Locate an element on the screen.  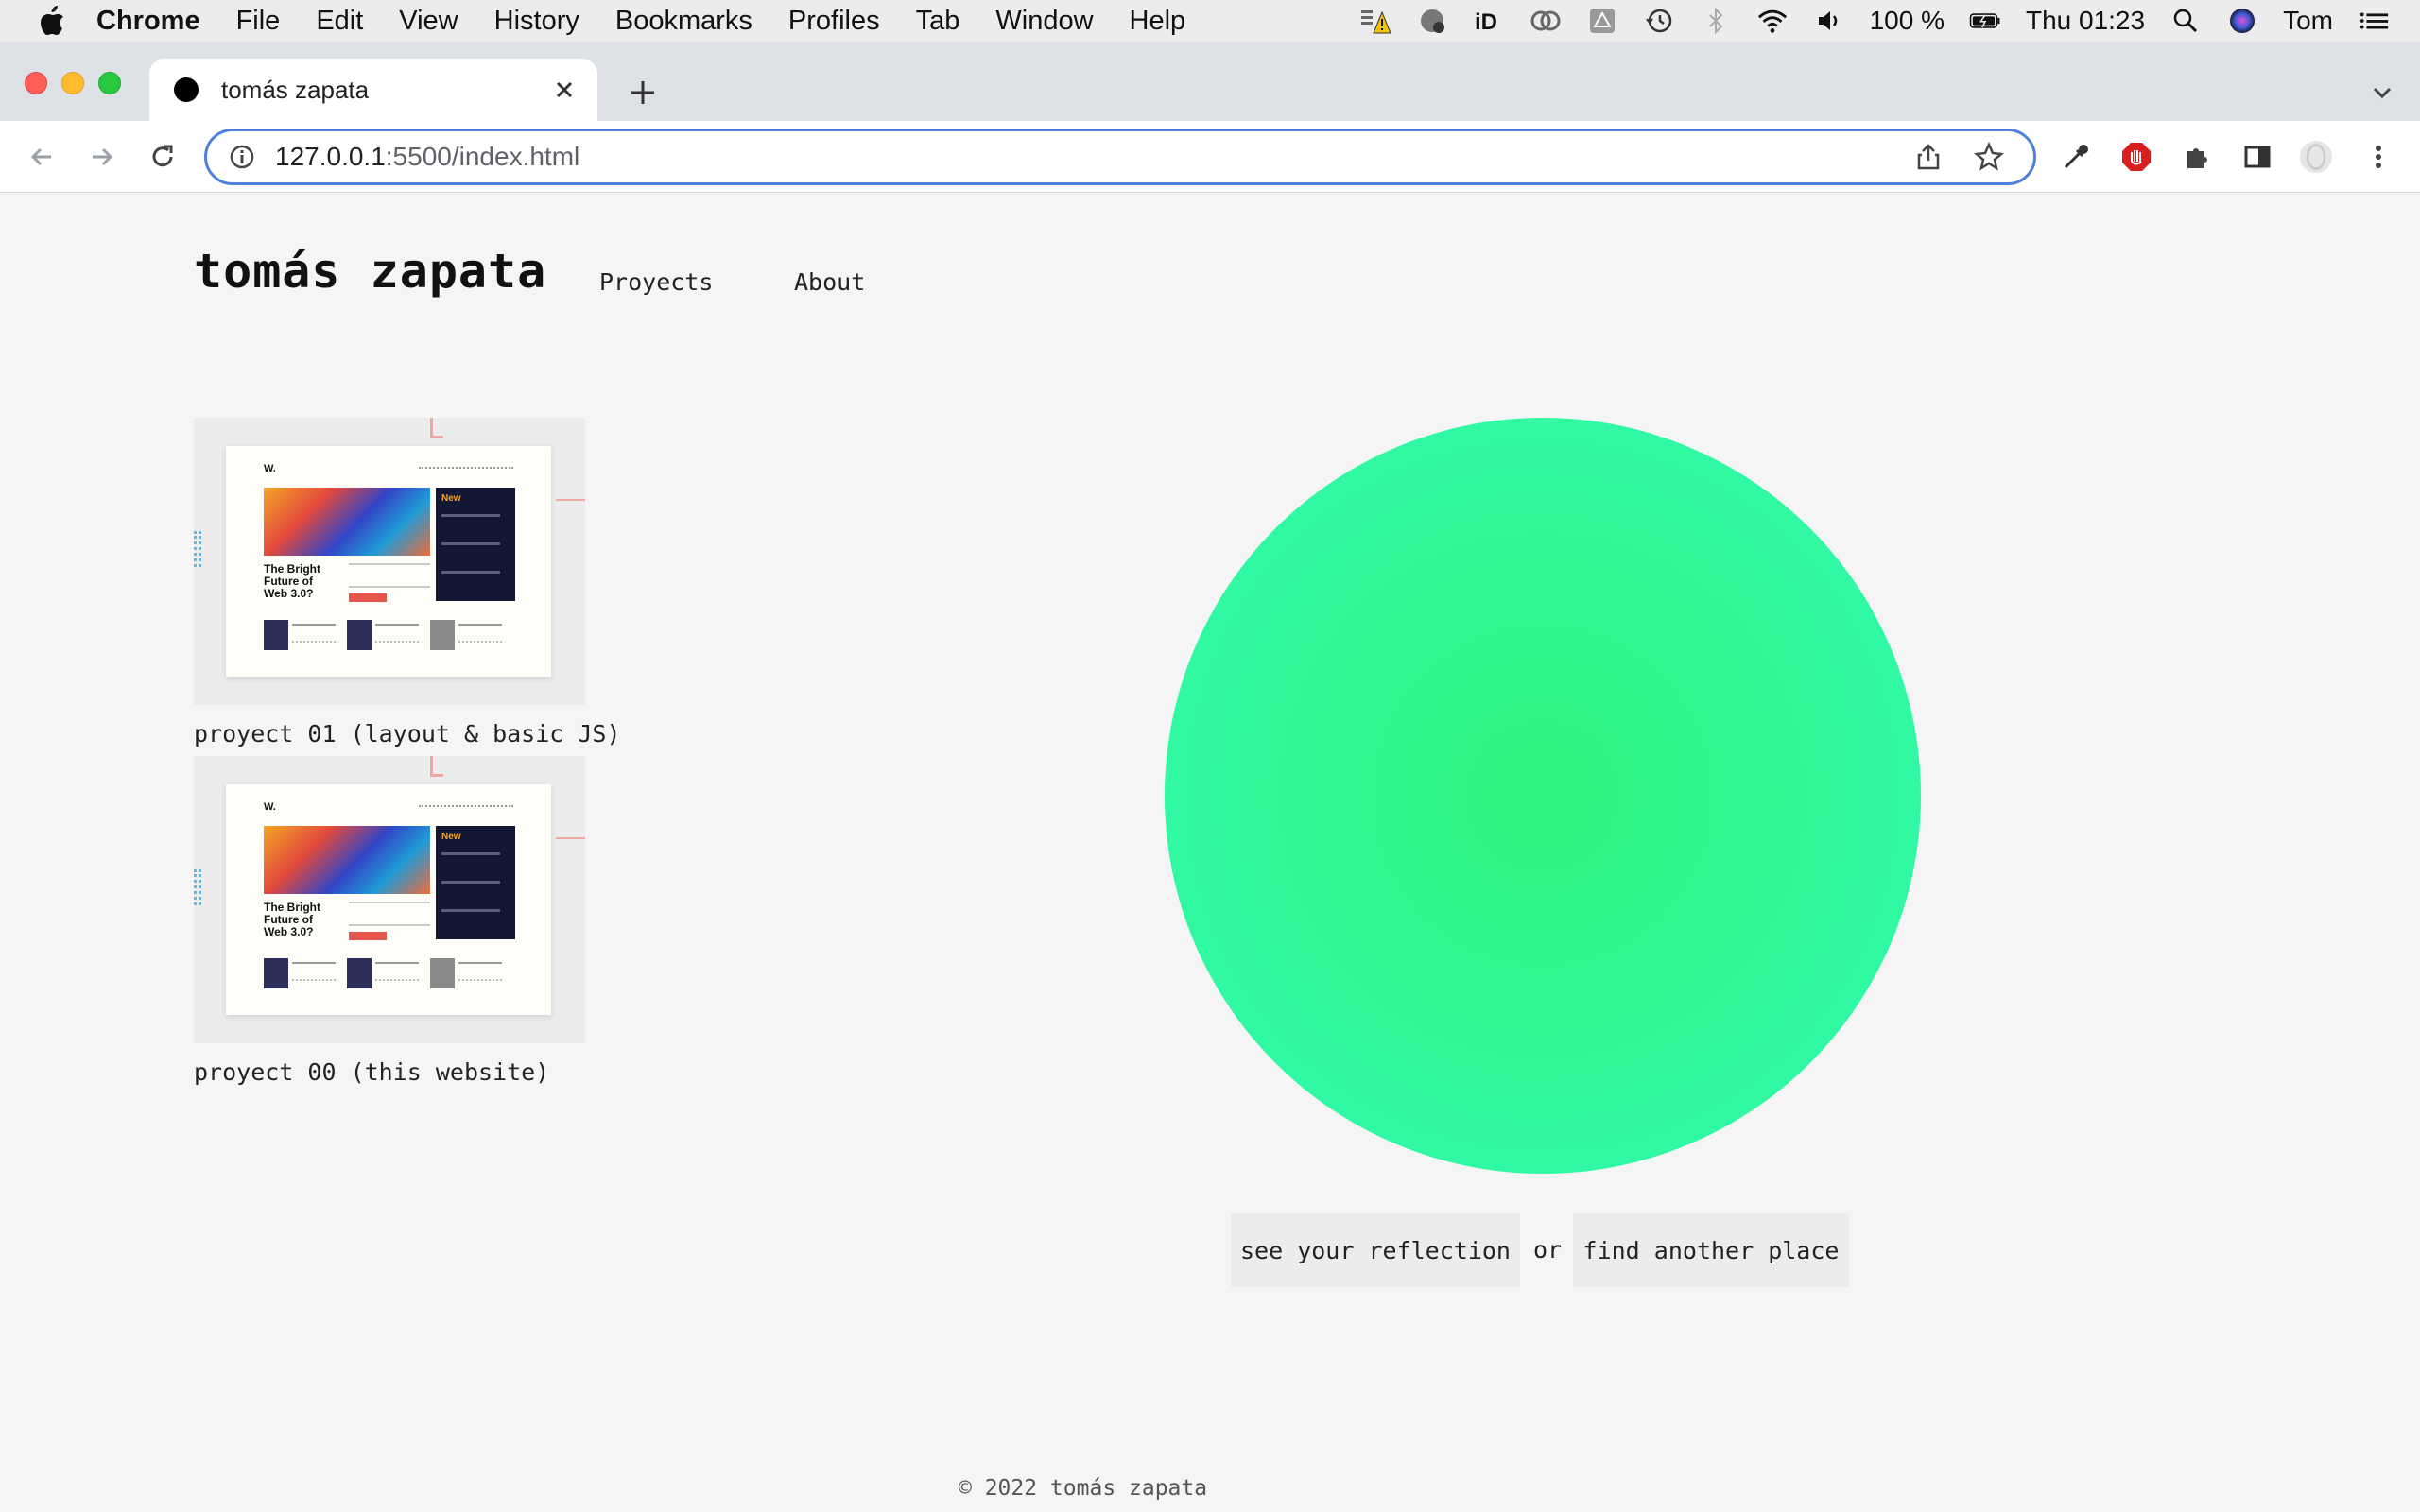
url-host: 127.0.0.1 is located at coordinates (330, 156).